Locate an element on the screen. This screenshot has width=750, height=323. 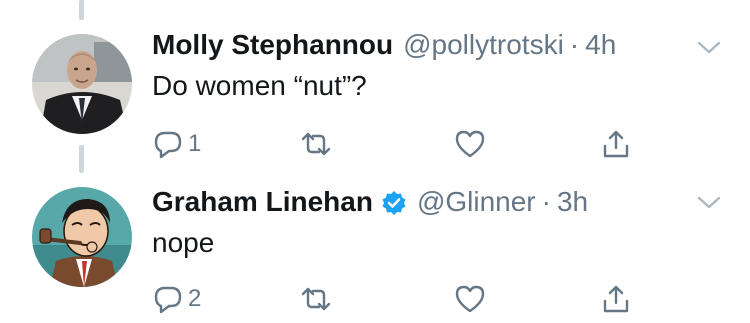
cartoon-pipe-smoker-avatar is located at coordinates (82, 237).